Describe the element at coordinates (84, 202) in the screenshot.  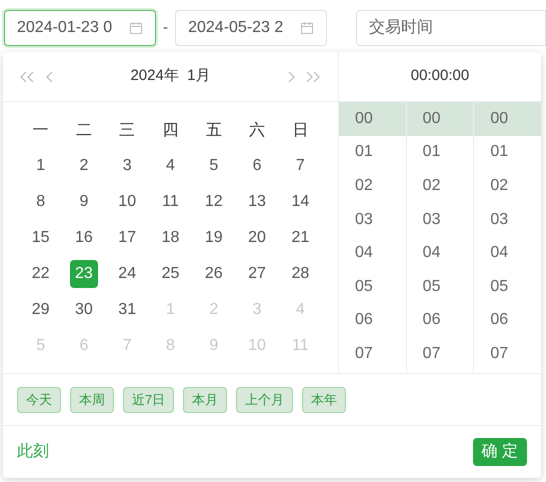
I see `day-cell: 9` at that location.